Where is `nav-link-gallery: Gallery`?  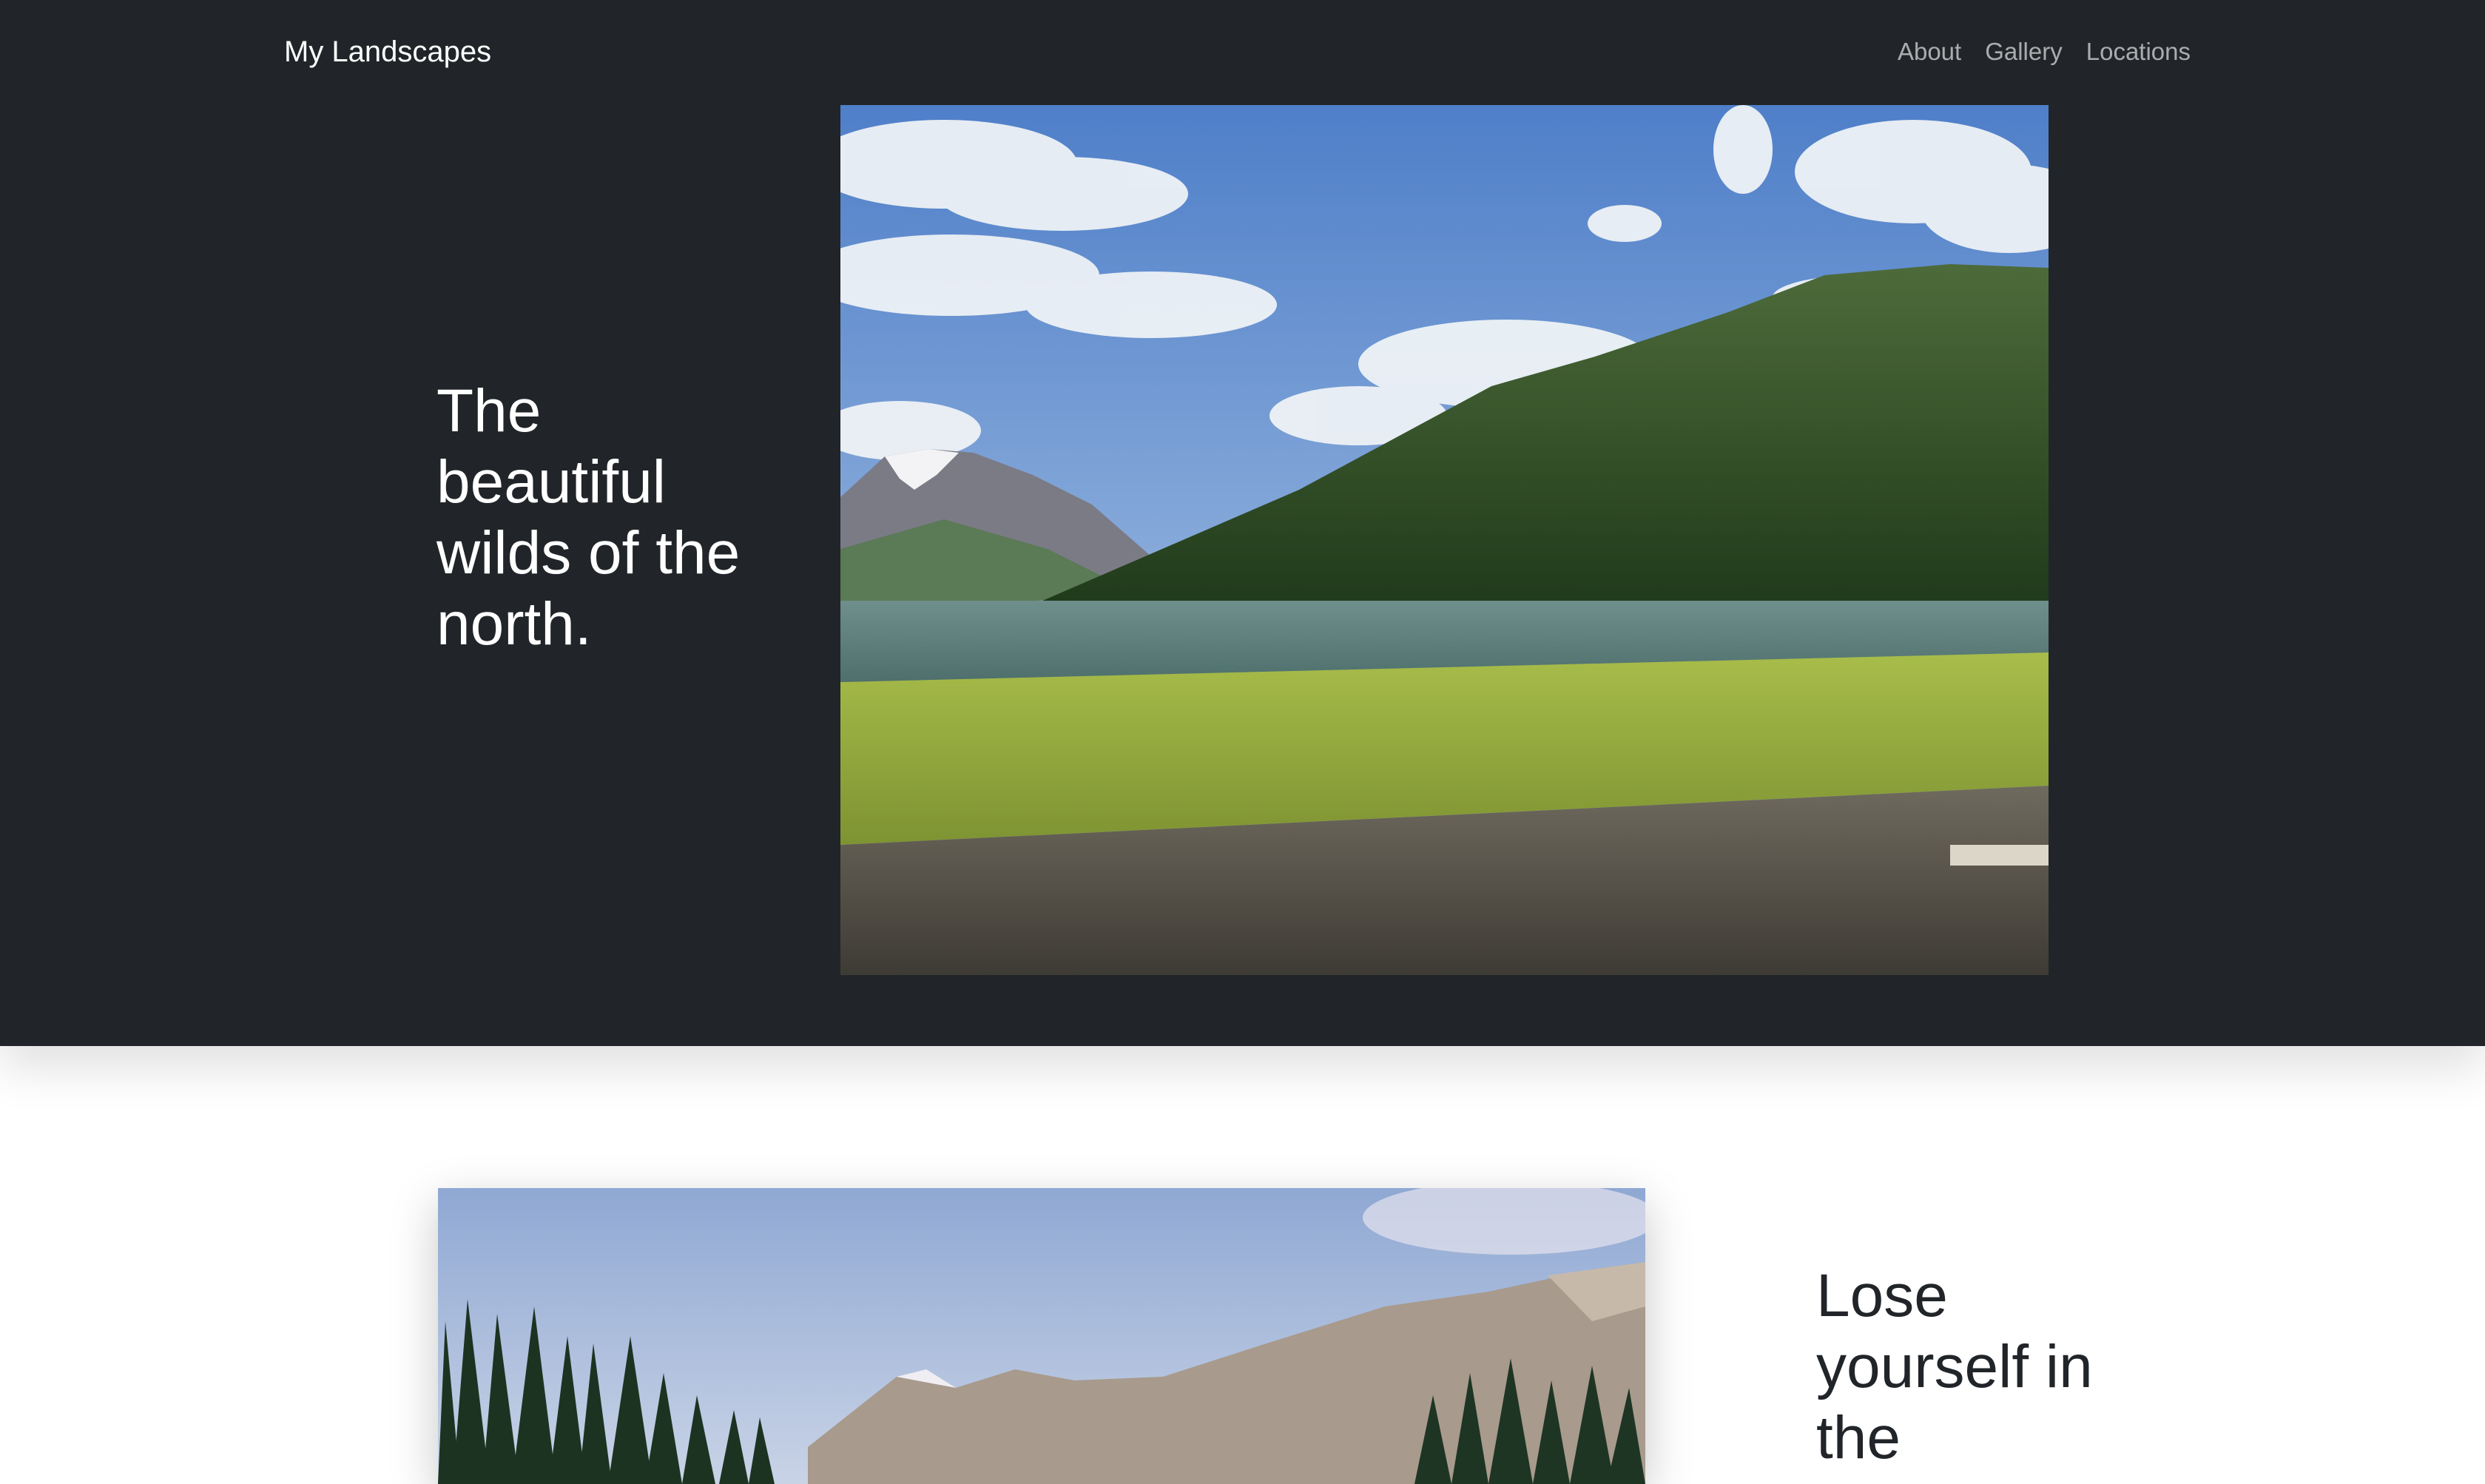
nav-link-gallery: Gallery is located at coordinates (2024, 52).